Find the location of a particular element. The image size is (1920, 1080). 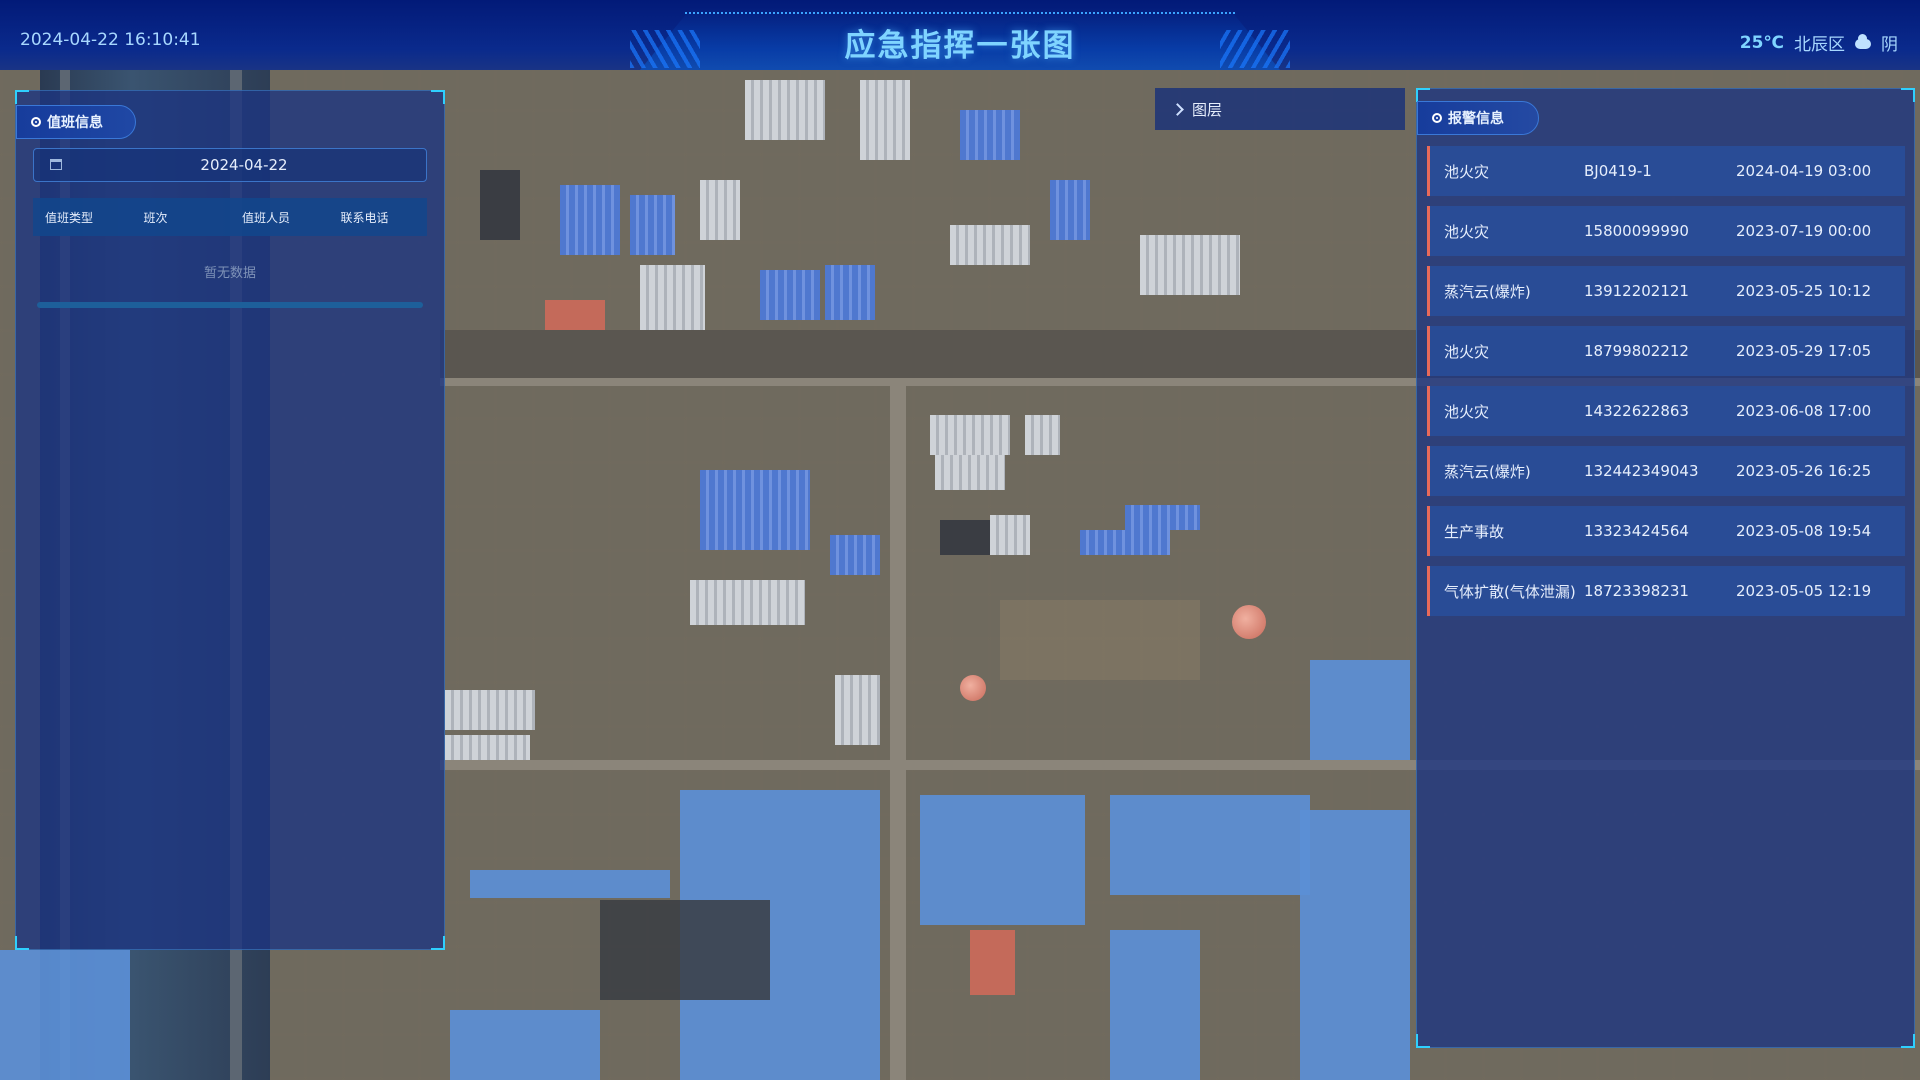

alarm-item: 生产事故 13323424564 2023-05-08 19:54 is located at coordinates (1666, 531).